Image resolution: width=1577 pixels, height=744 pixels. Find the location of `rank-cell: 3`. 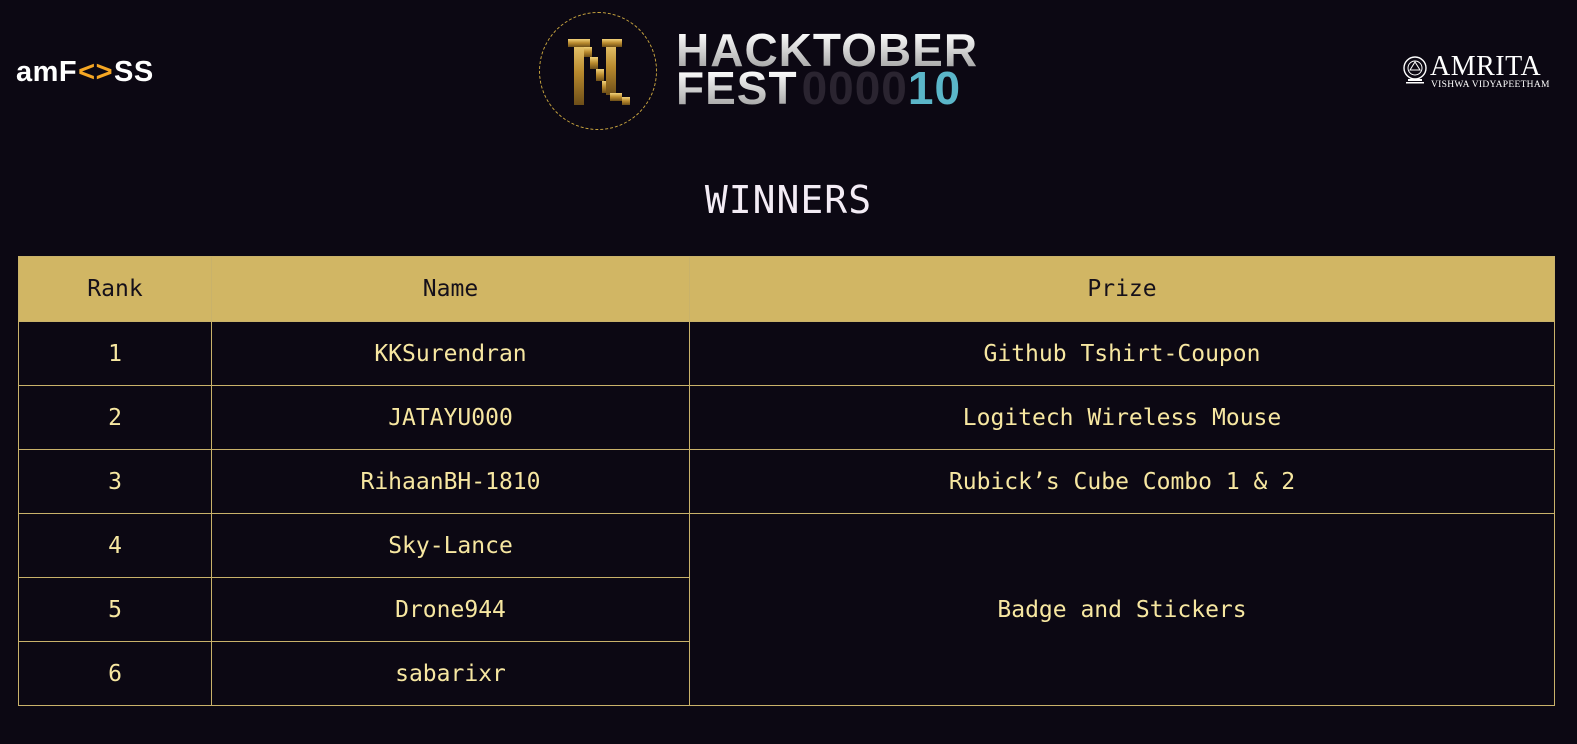

rank-cell: 3 is located at coordinates (115, 481).